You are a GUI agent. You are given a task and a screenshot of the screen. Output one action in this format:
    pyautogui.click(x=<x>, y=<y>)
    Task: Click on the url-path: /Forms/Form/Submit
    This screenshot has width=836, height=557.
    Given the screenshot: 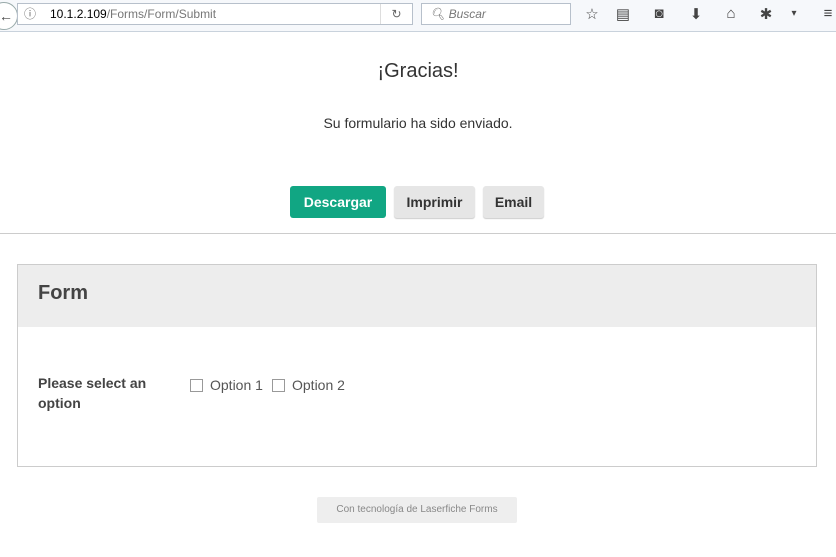 What is the action you would take?
    pyautogui.click(x=161, y=14)
    